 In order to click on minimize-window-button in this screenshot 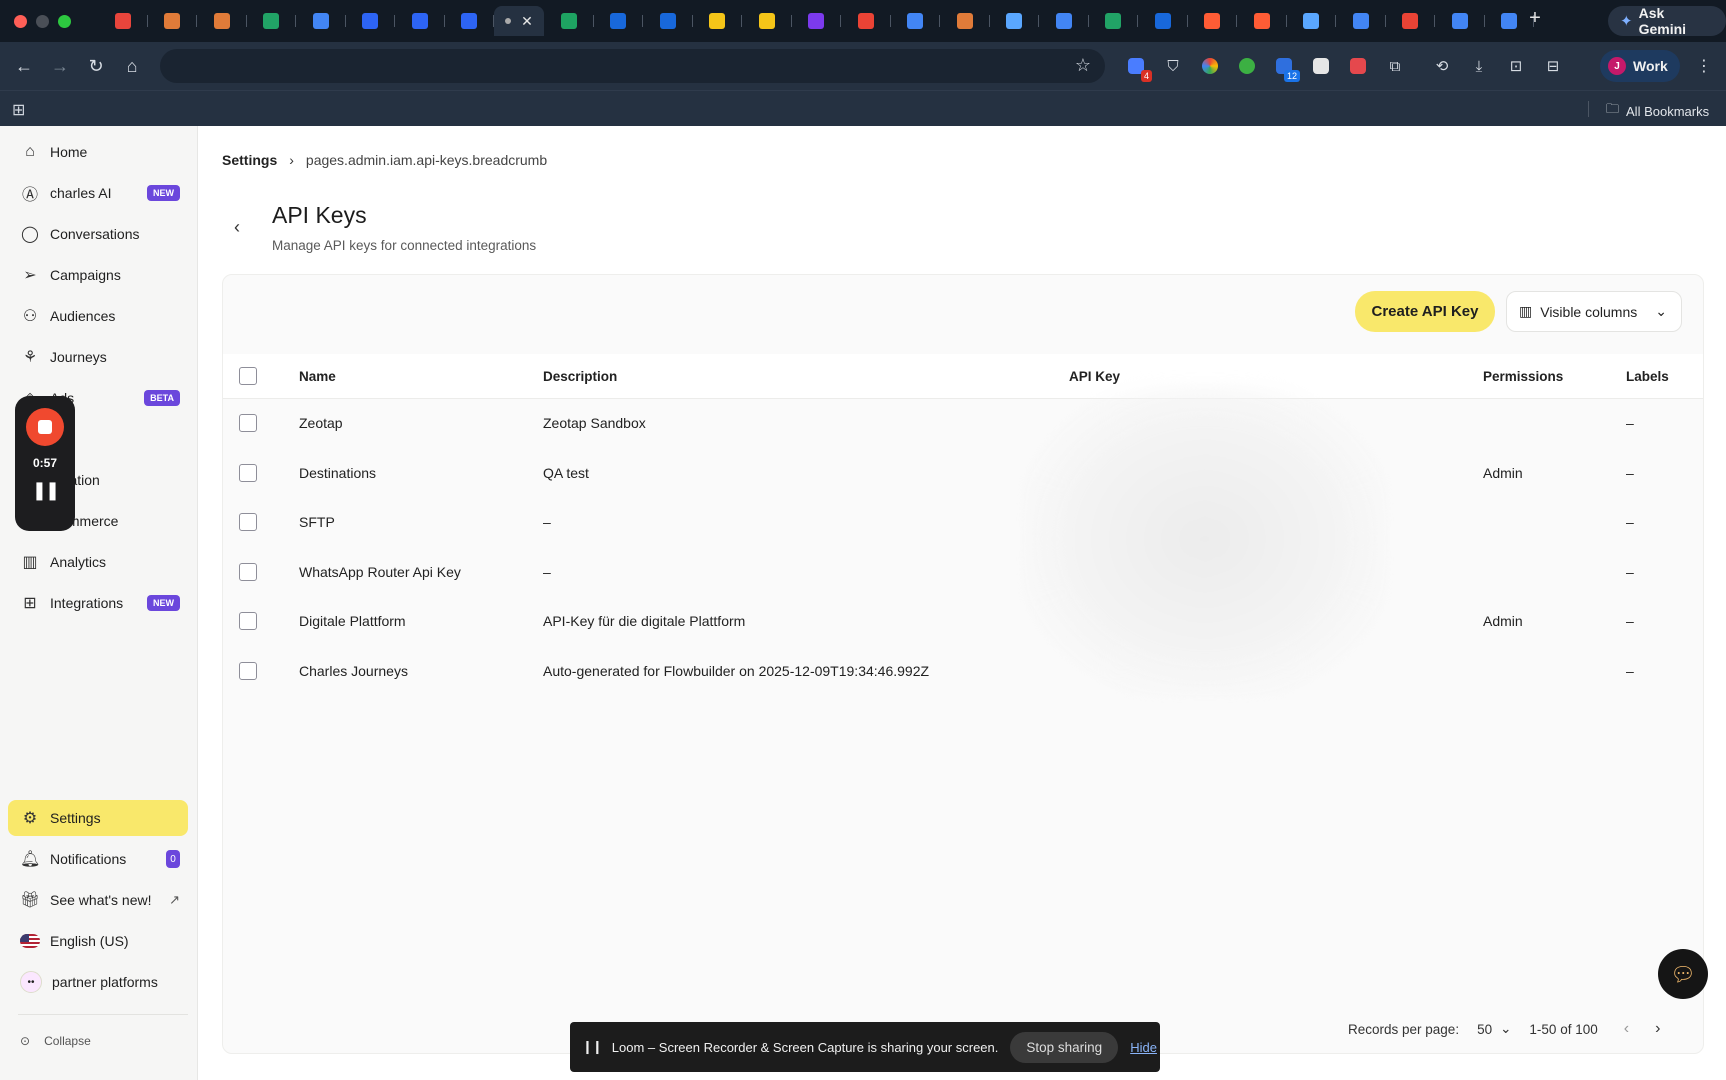, I will do `click(42, 21)`.